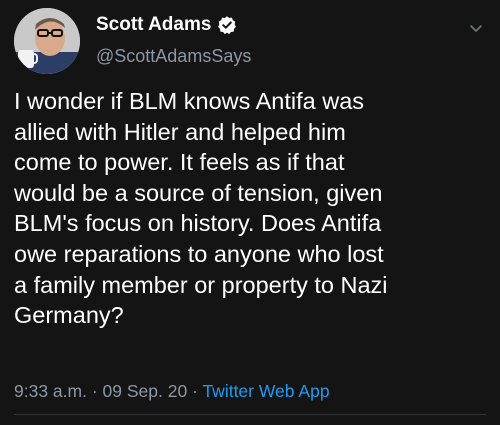  I want to click on tweet-date: 09 Sep. 20, so click(145, 391).